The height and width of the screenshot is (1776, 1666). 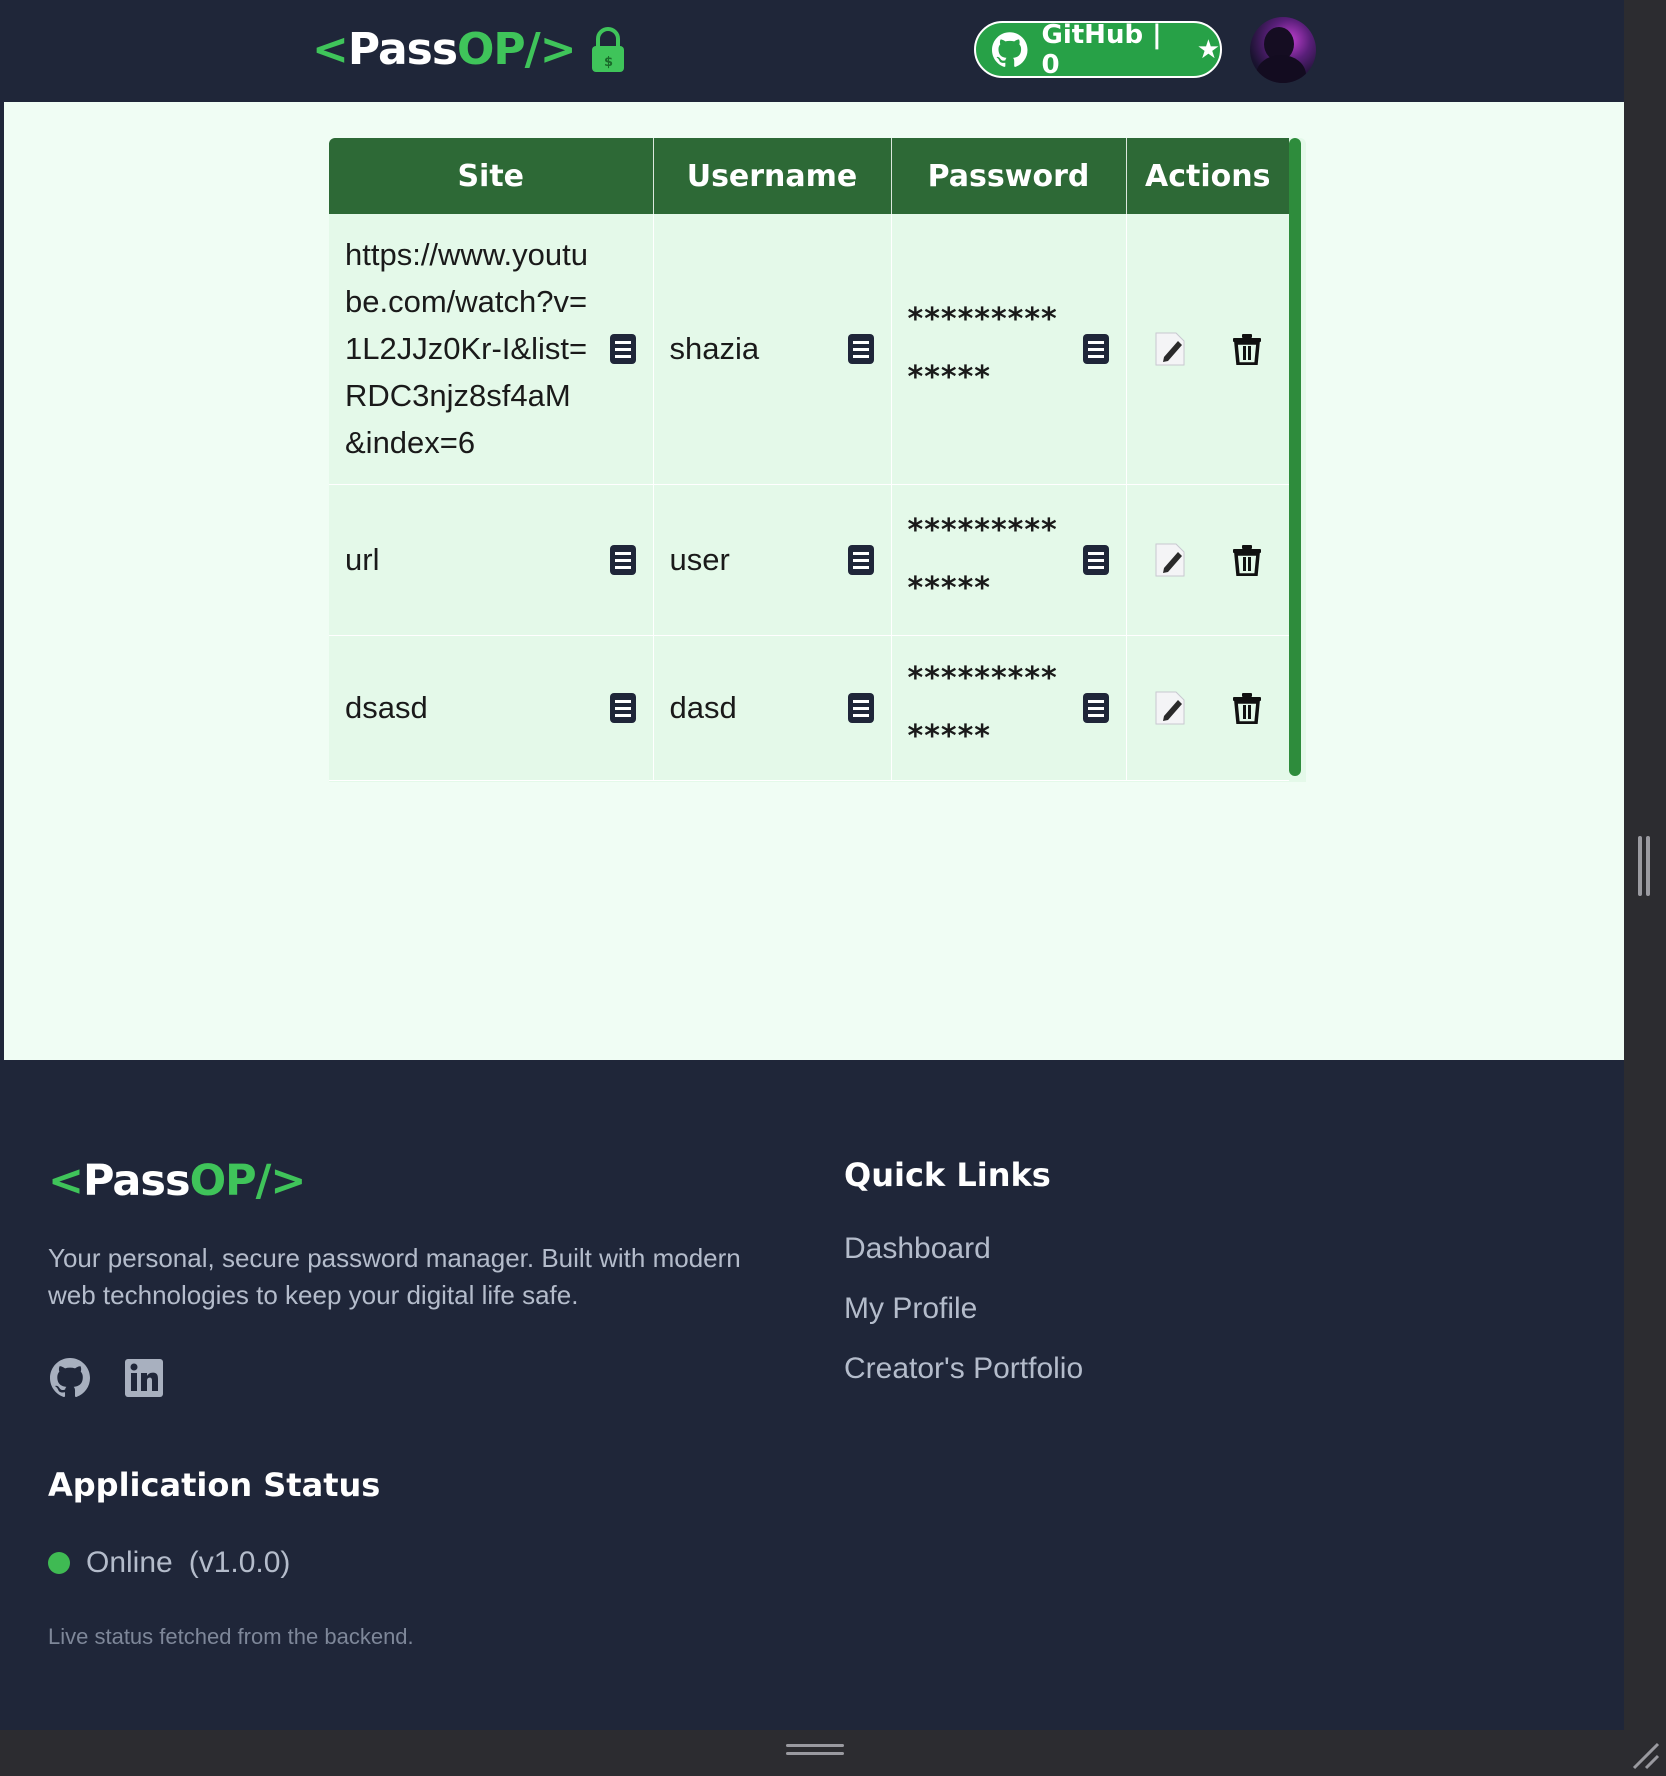 What do you see at coordinates (330, 49) in the screenshot?
I see `logo-bracket-open: <` at bounding box center [330, 49].